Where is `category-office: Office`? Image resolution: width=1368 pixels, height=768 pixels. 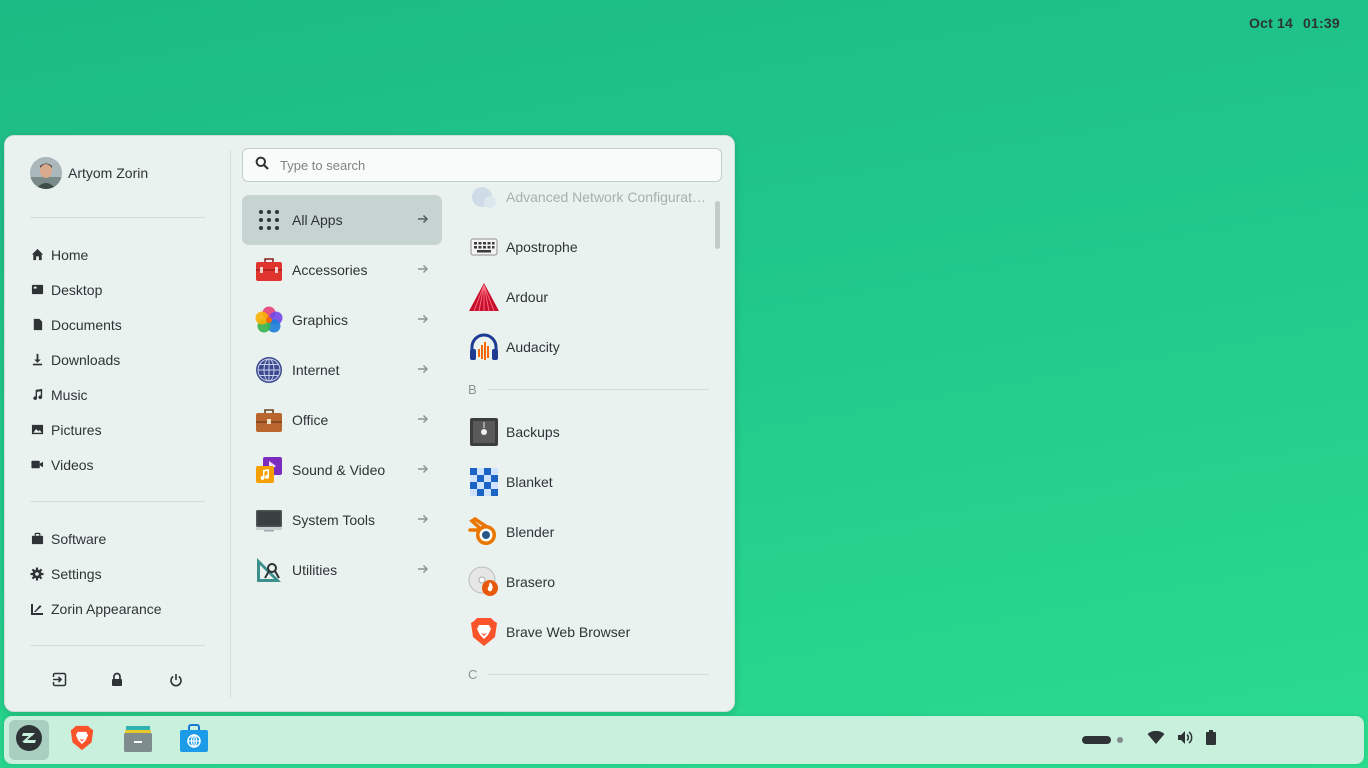 category-office: Office is located at coordinates (342, 420).